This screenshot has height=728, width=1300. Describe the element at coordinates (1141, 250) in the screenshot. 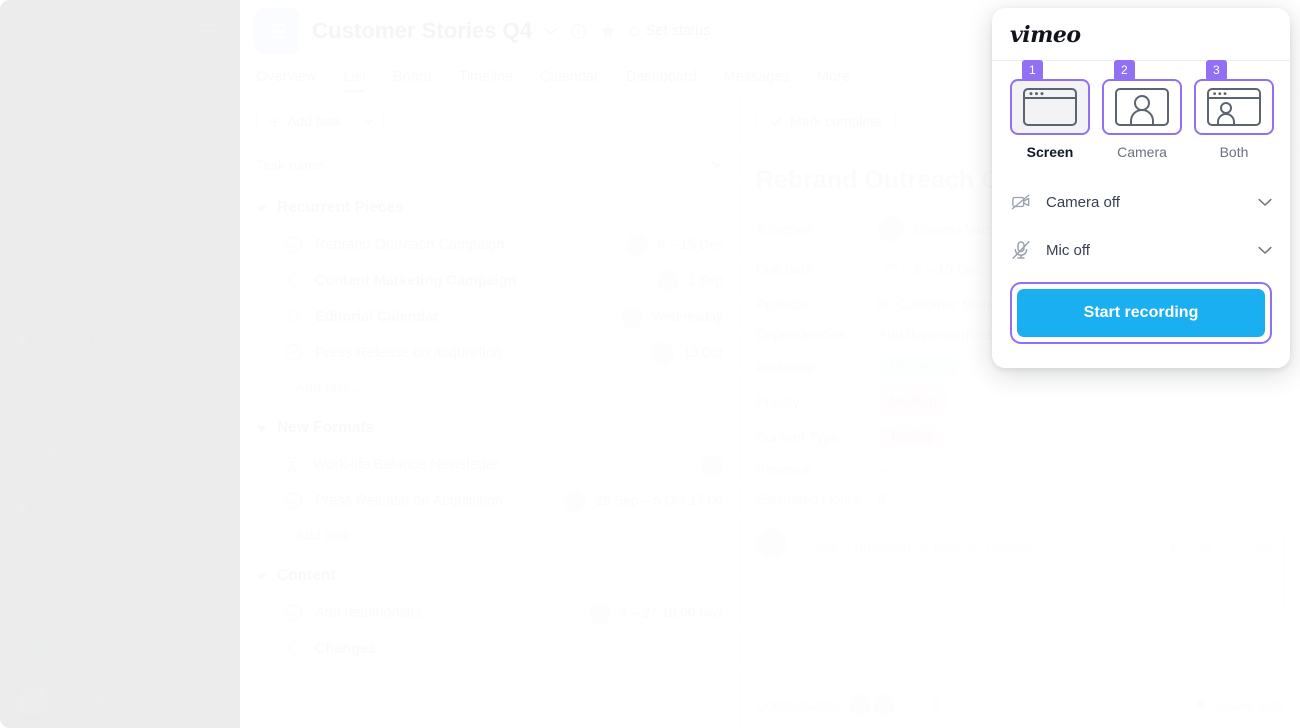

I see `mic-select: Mic off` at that location.